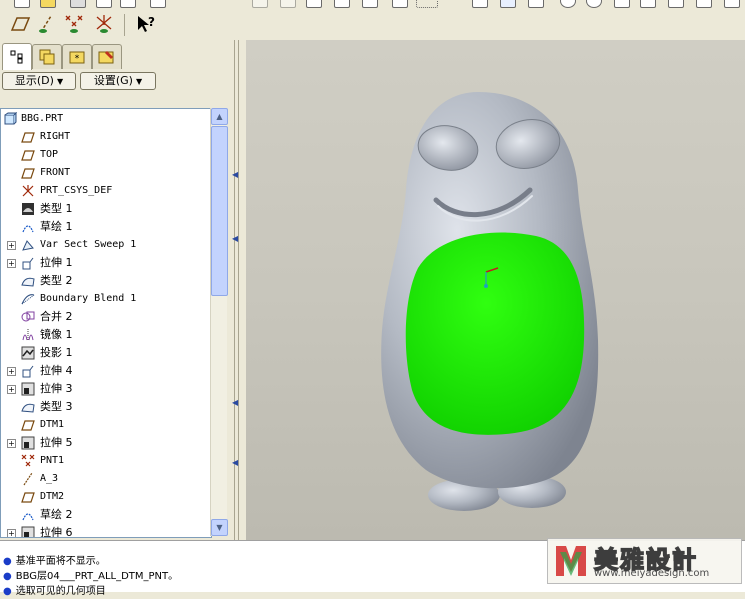  Describe the element at coordinates (219, 116) in the screenshot. I see `scroll-up-icon: ▲` at that location.